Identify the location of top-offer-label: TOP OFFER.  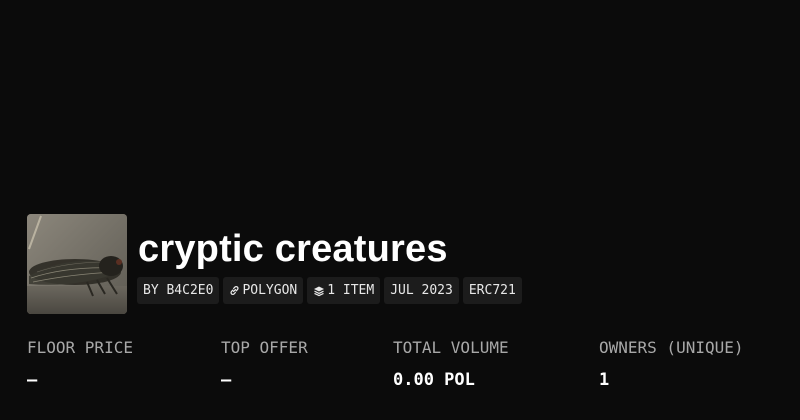
(264, 347).